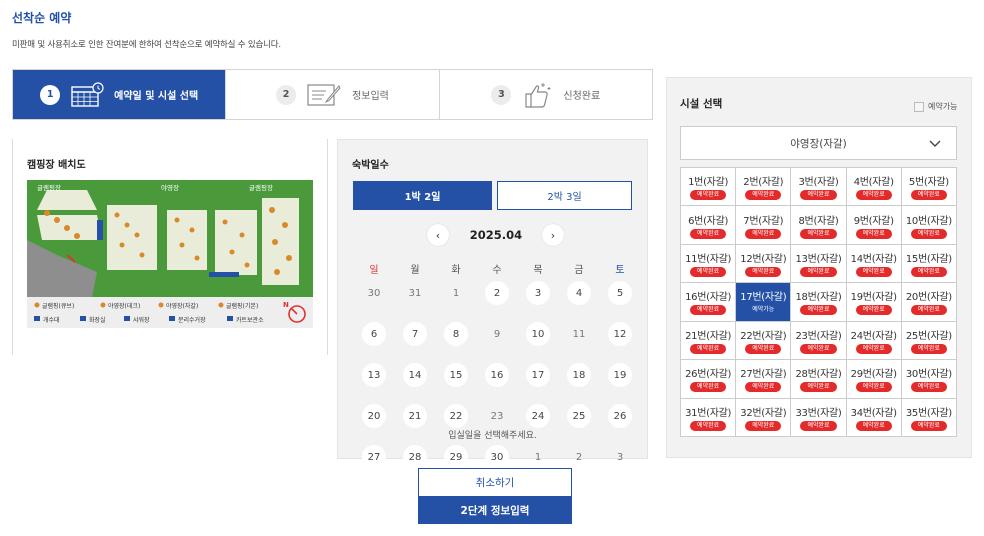 The width and height of the screenshot is (984, 536). I want to click on calendar-day-available: 3, so click(538, 293).